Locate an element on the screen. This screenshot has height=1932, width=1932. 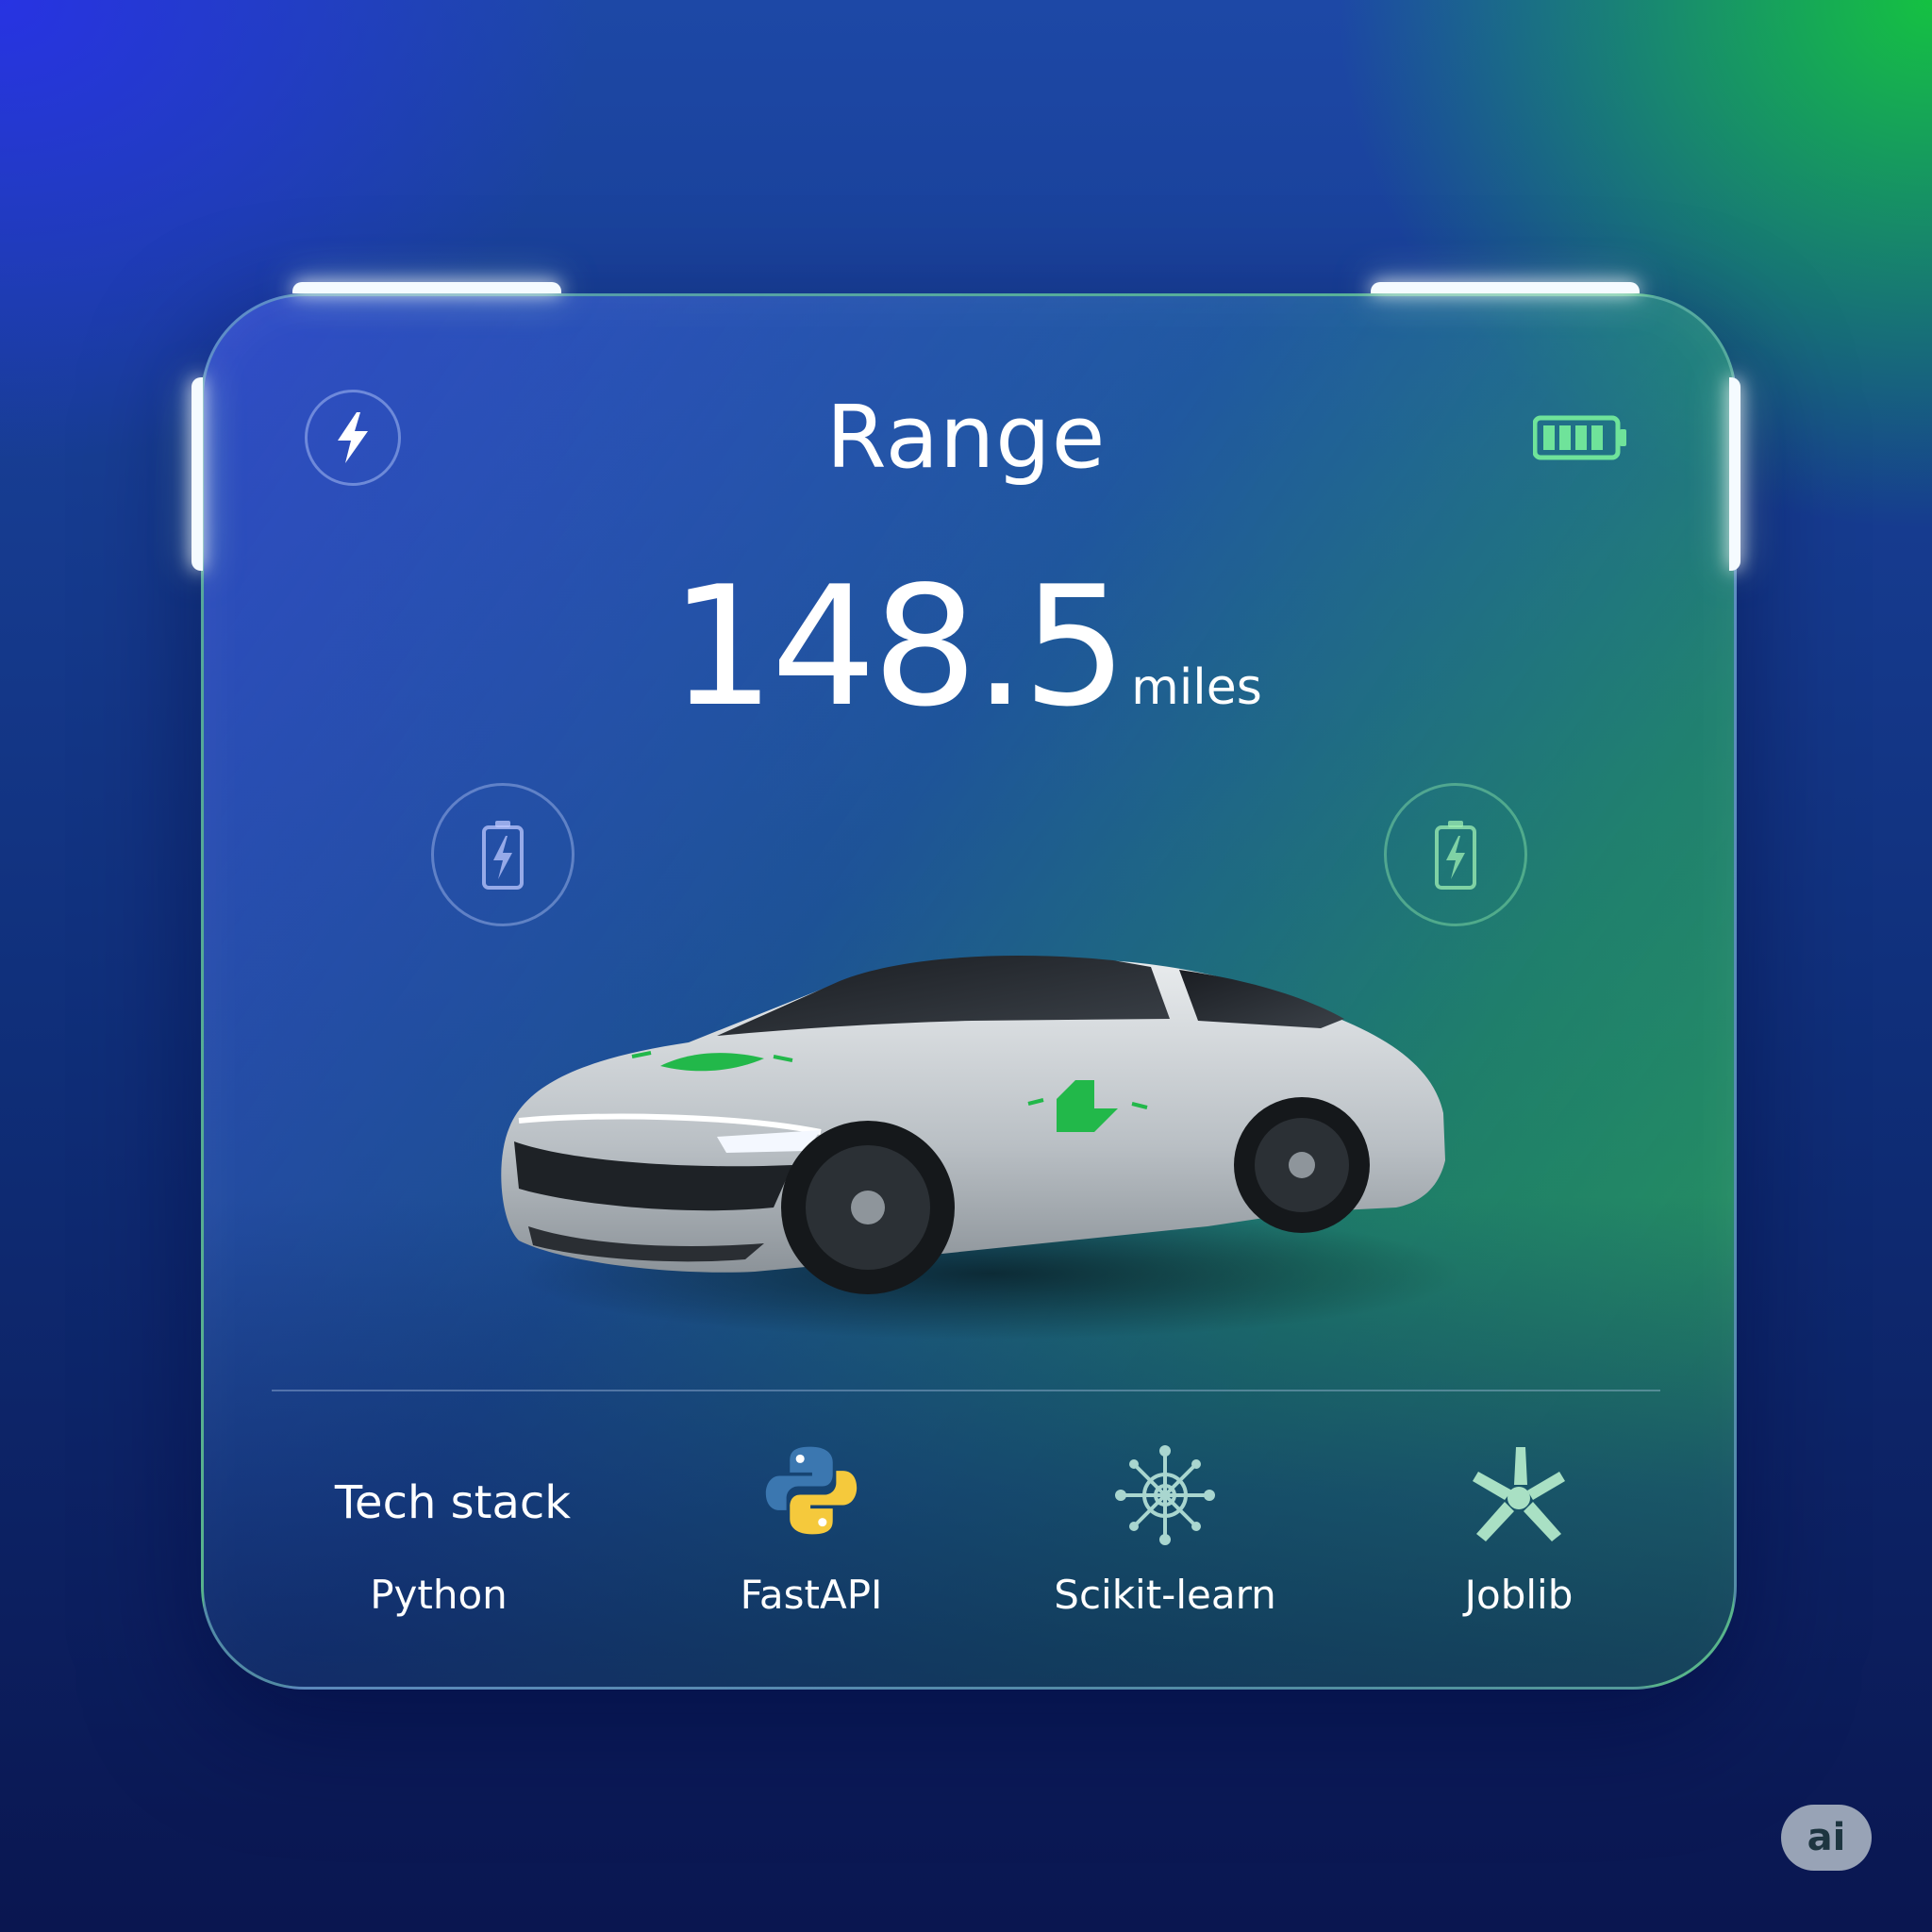
tech-stack-heading: Tech stack is located at coordinates (453, 1503).